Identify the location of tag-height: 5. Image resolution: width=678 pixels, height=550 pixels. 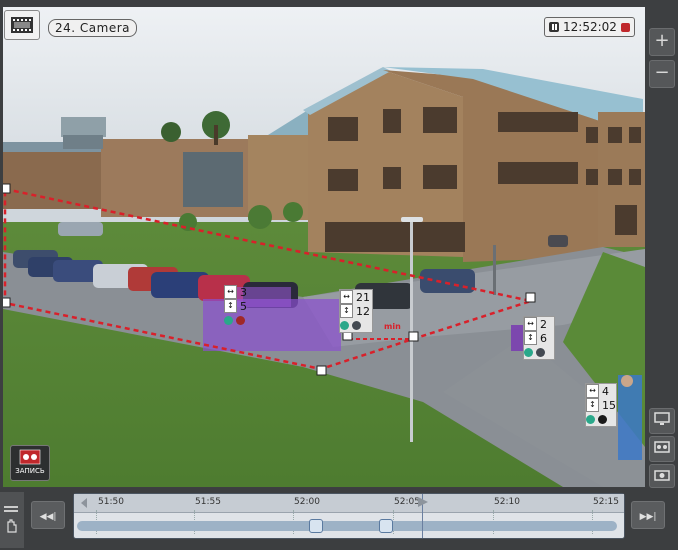
(243, 306).